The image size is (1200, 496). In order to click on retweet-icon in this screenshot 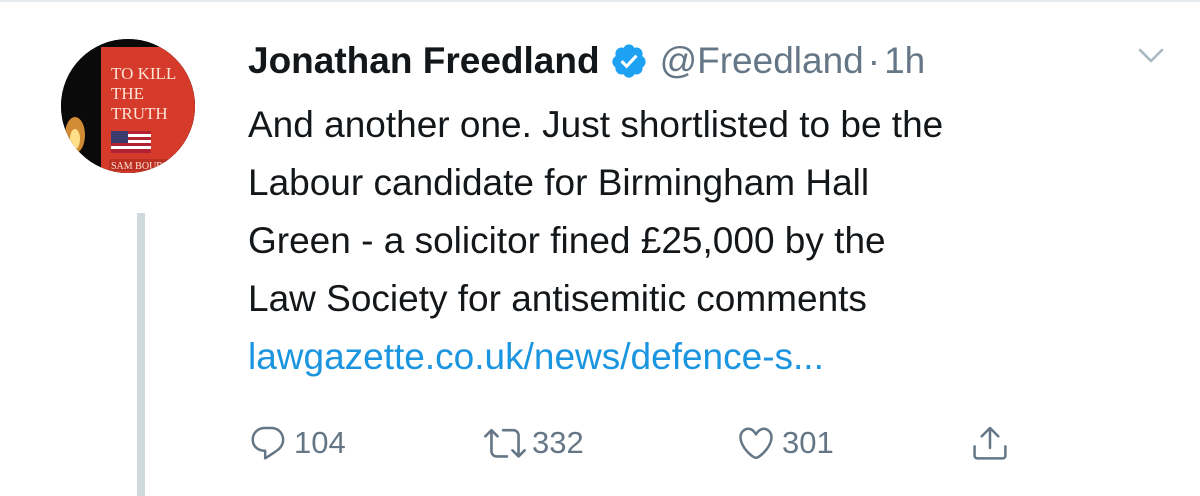, I will do `click(505, 443)`.